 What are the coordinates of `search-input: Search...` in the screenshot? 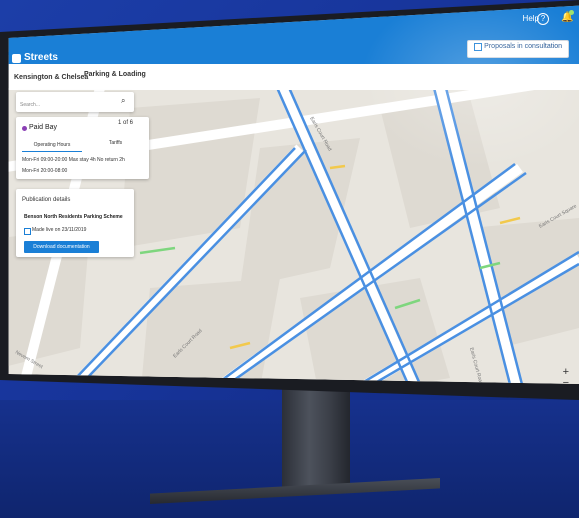 It's located at (30, 105).